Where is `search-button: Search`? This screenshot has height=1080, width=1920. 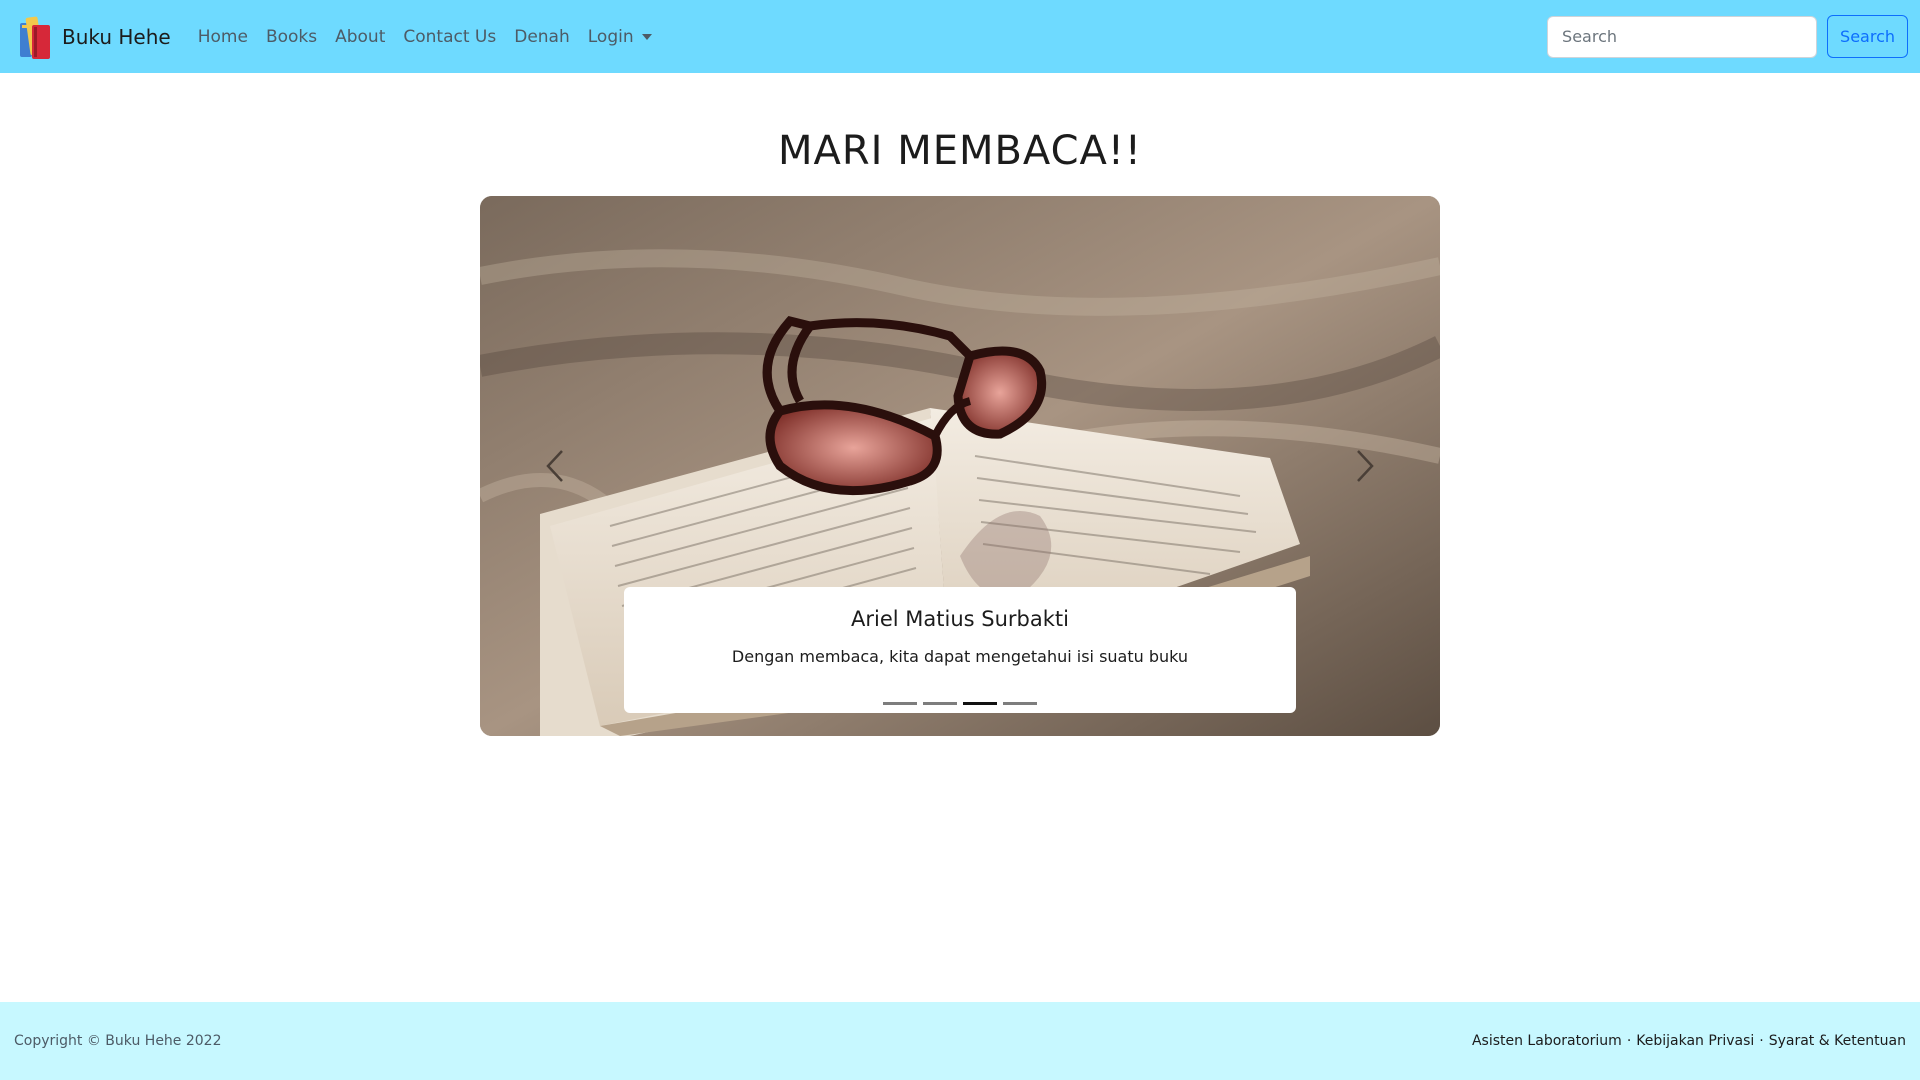
search-button: Search is located at coordinates (1867, 36).